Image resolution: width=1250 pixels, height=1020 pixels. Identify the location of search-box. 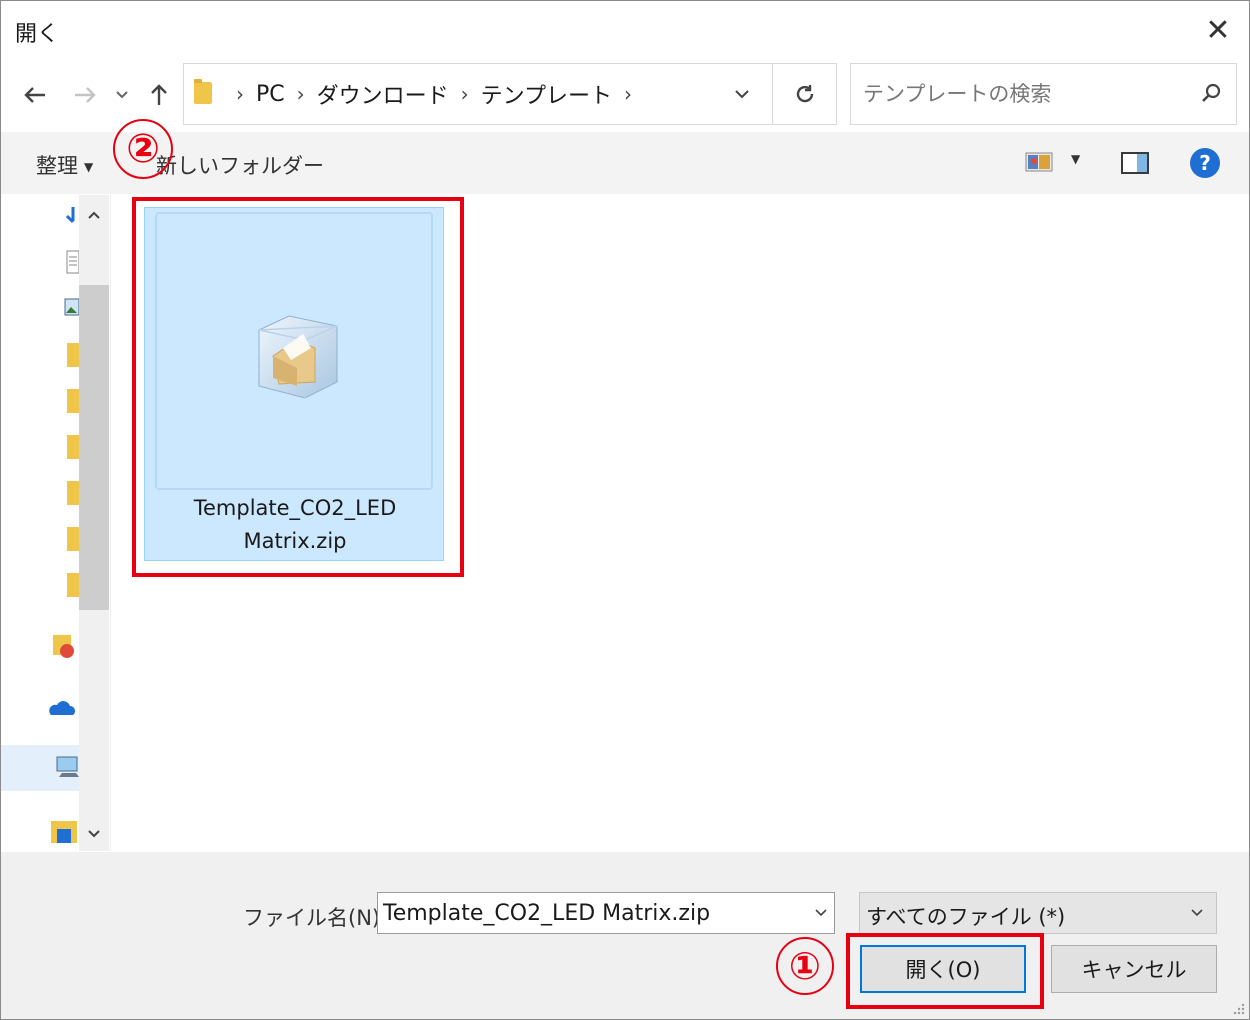
(1043, 94).